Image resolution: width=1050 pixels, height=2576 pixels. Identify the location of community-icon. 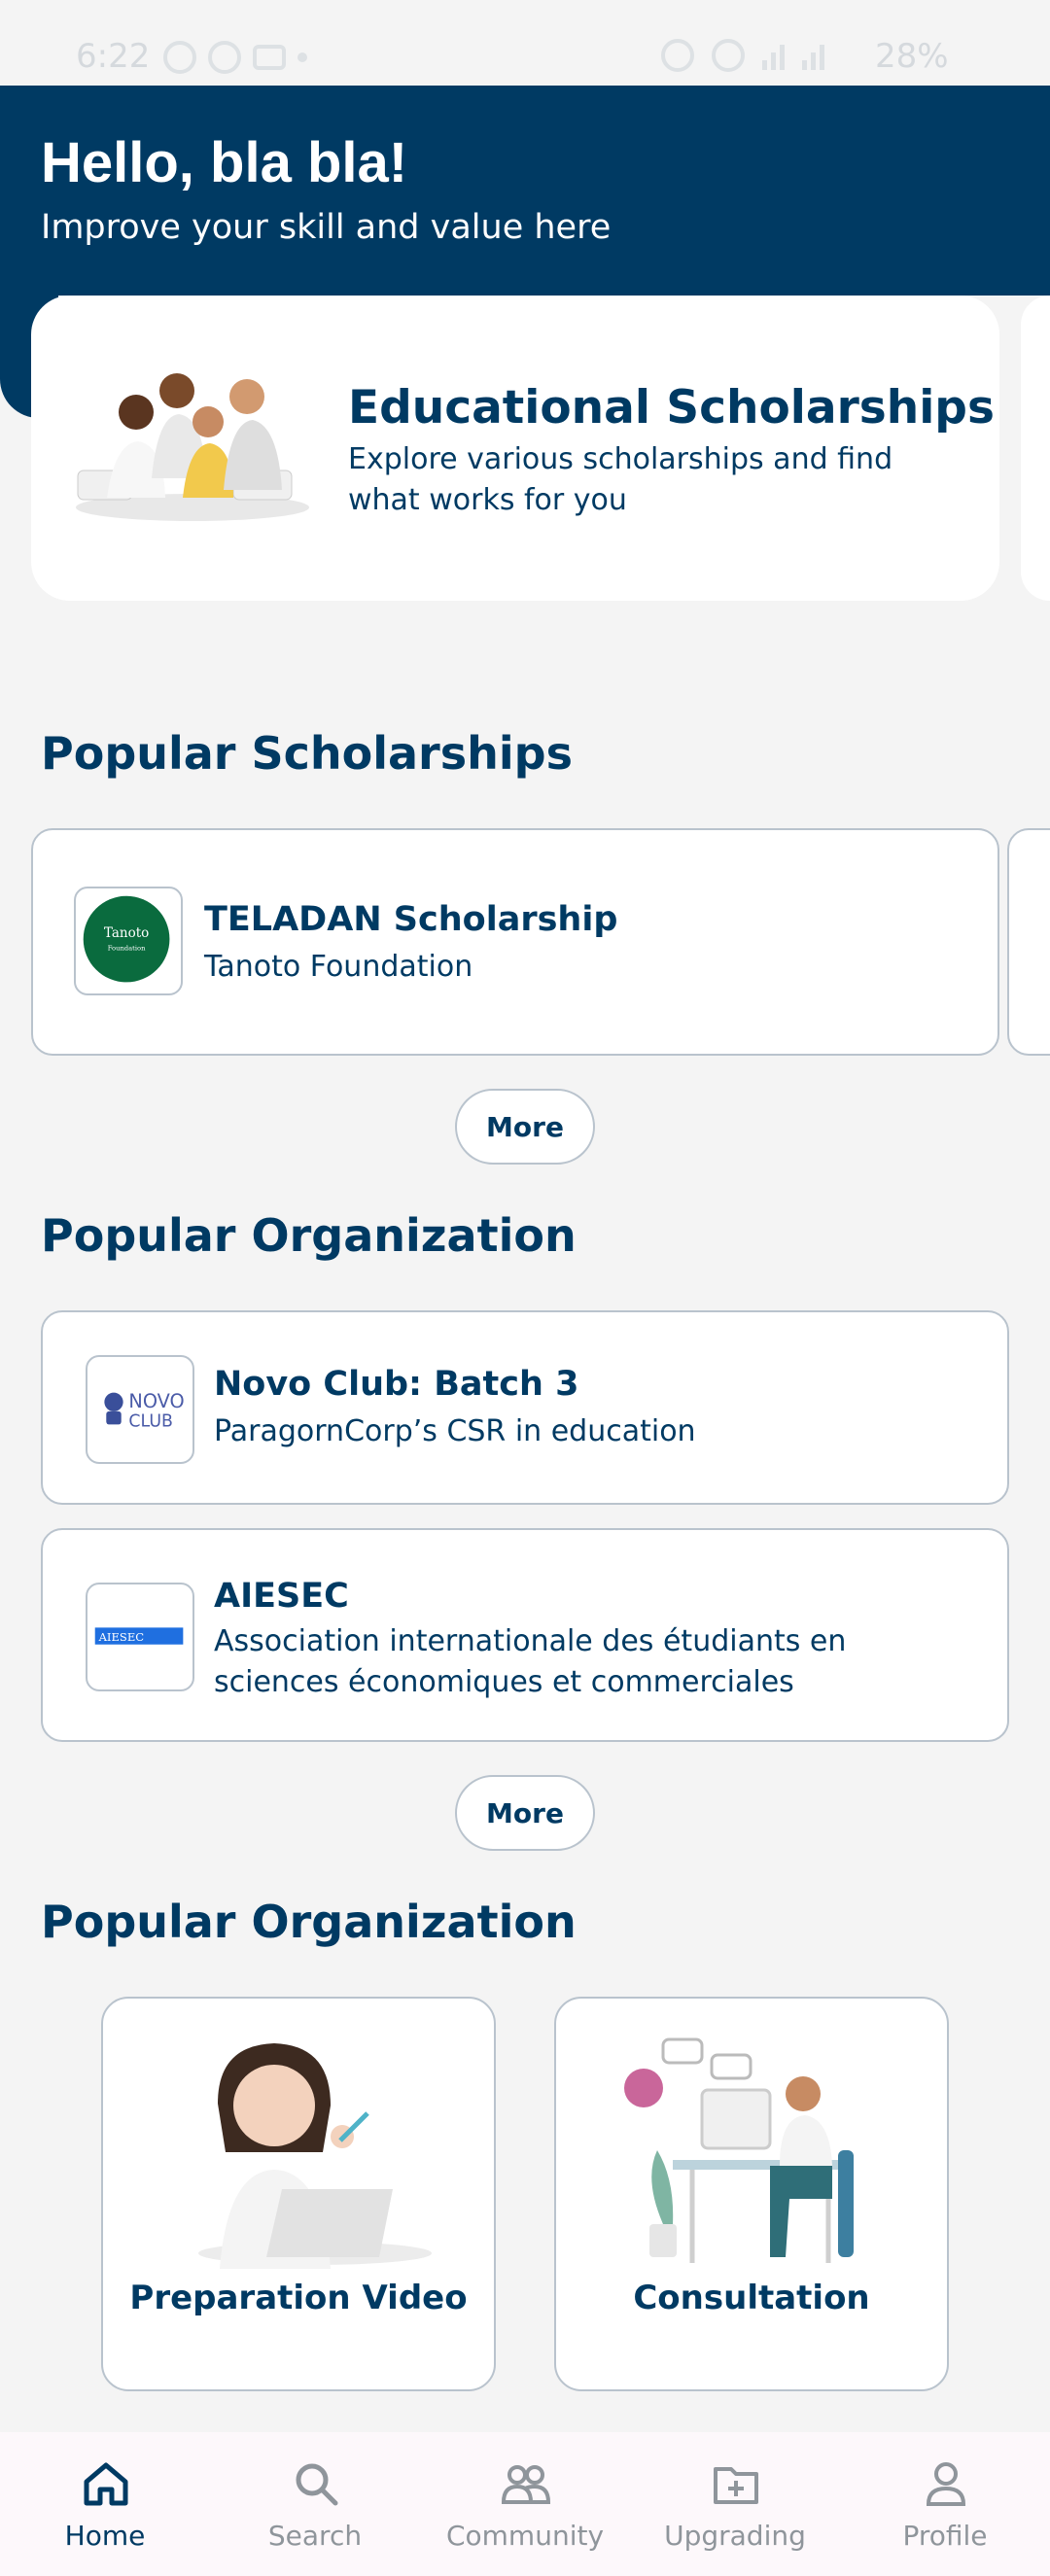
(526, 2484).